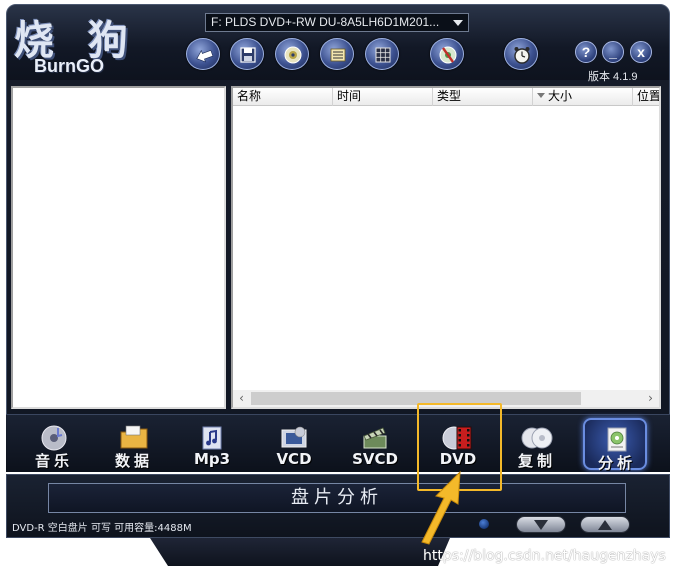 The image size is (677, 578). Describe the element at coordinates (102, 528) in the screenshot. I see `disc-status-text: DVD-R 空白盘片 可写 可用容量:4488M` at that location.